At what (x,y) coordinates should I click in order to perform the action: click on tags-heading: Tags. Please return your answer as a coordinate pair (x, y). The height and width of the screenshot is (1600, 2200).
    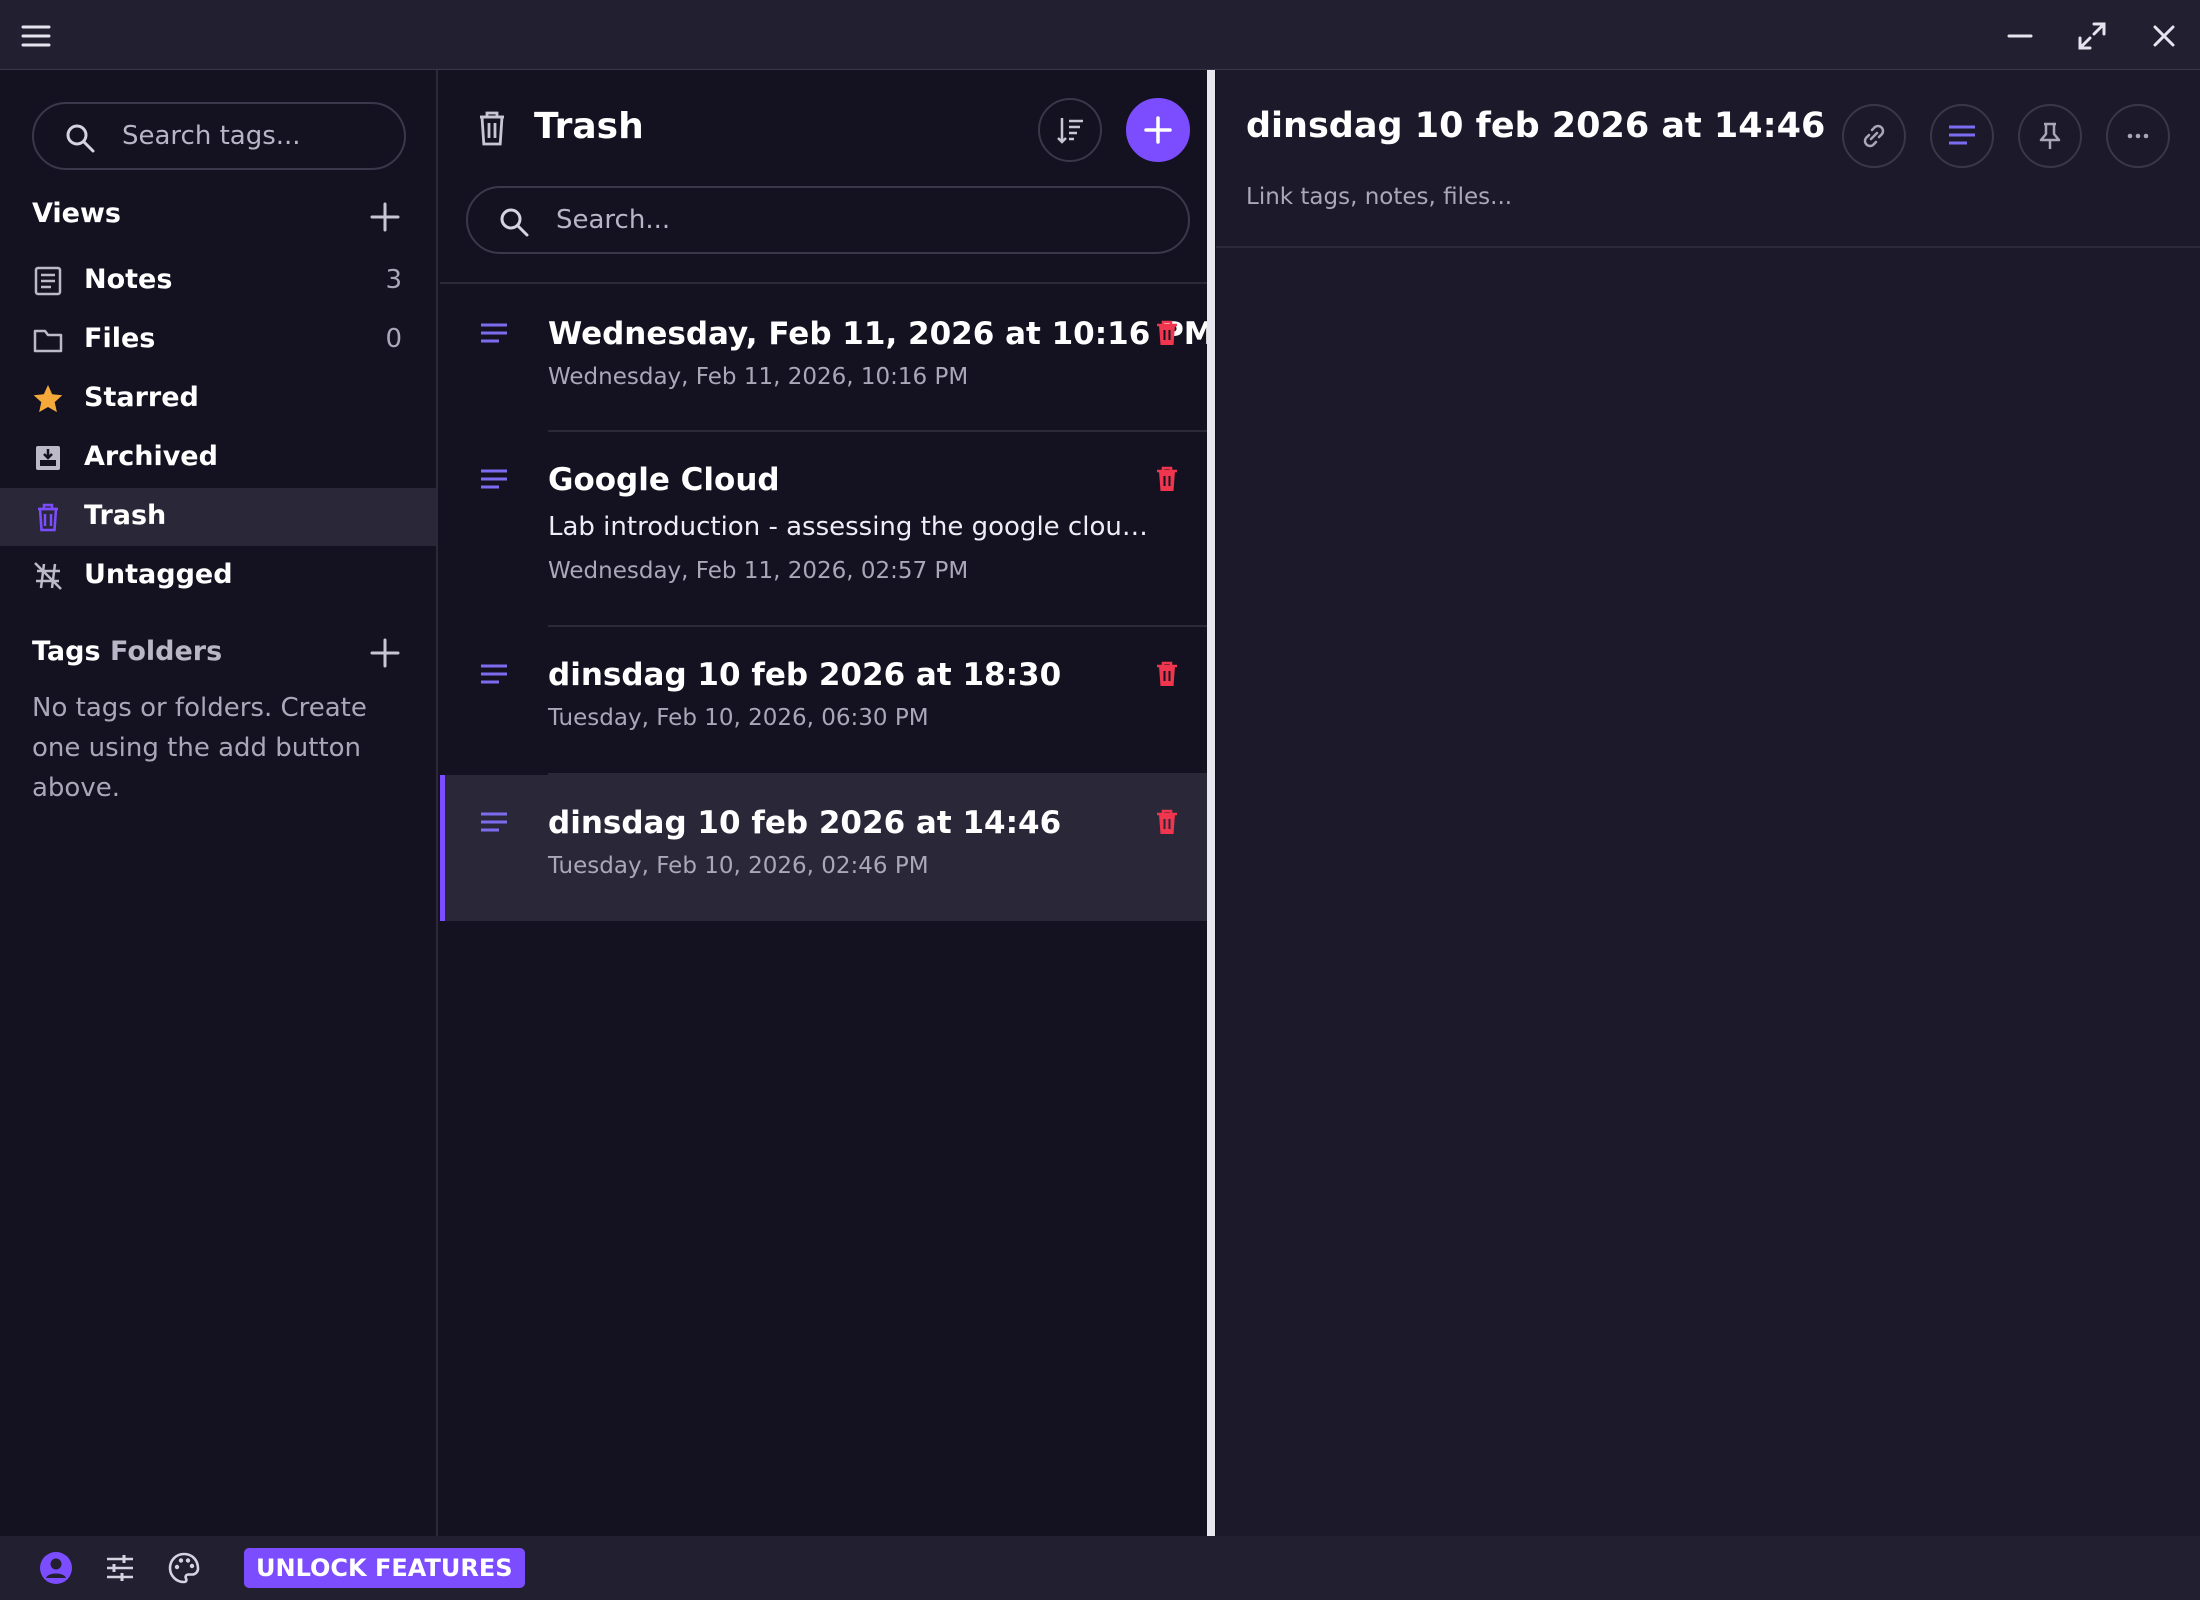
    Looking at the image, I should click on (66, 651).